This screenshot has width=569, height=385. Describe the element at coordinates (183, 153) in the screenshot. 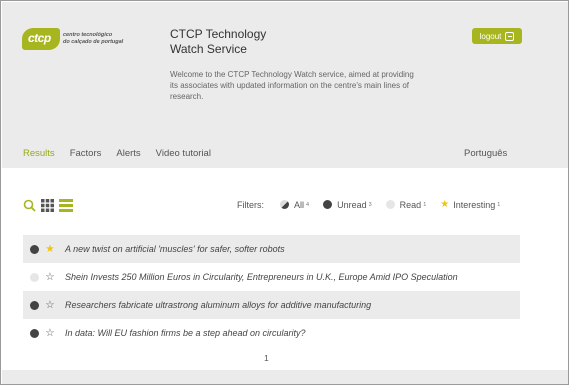

I see `nav-video-tutorial: Video tutorial` at that location.